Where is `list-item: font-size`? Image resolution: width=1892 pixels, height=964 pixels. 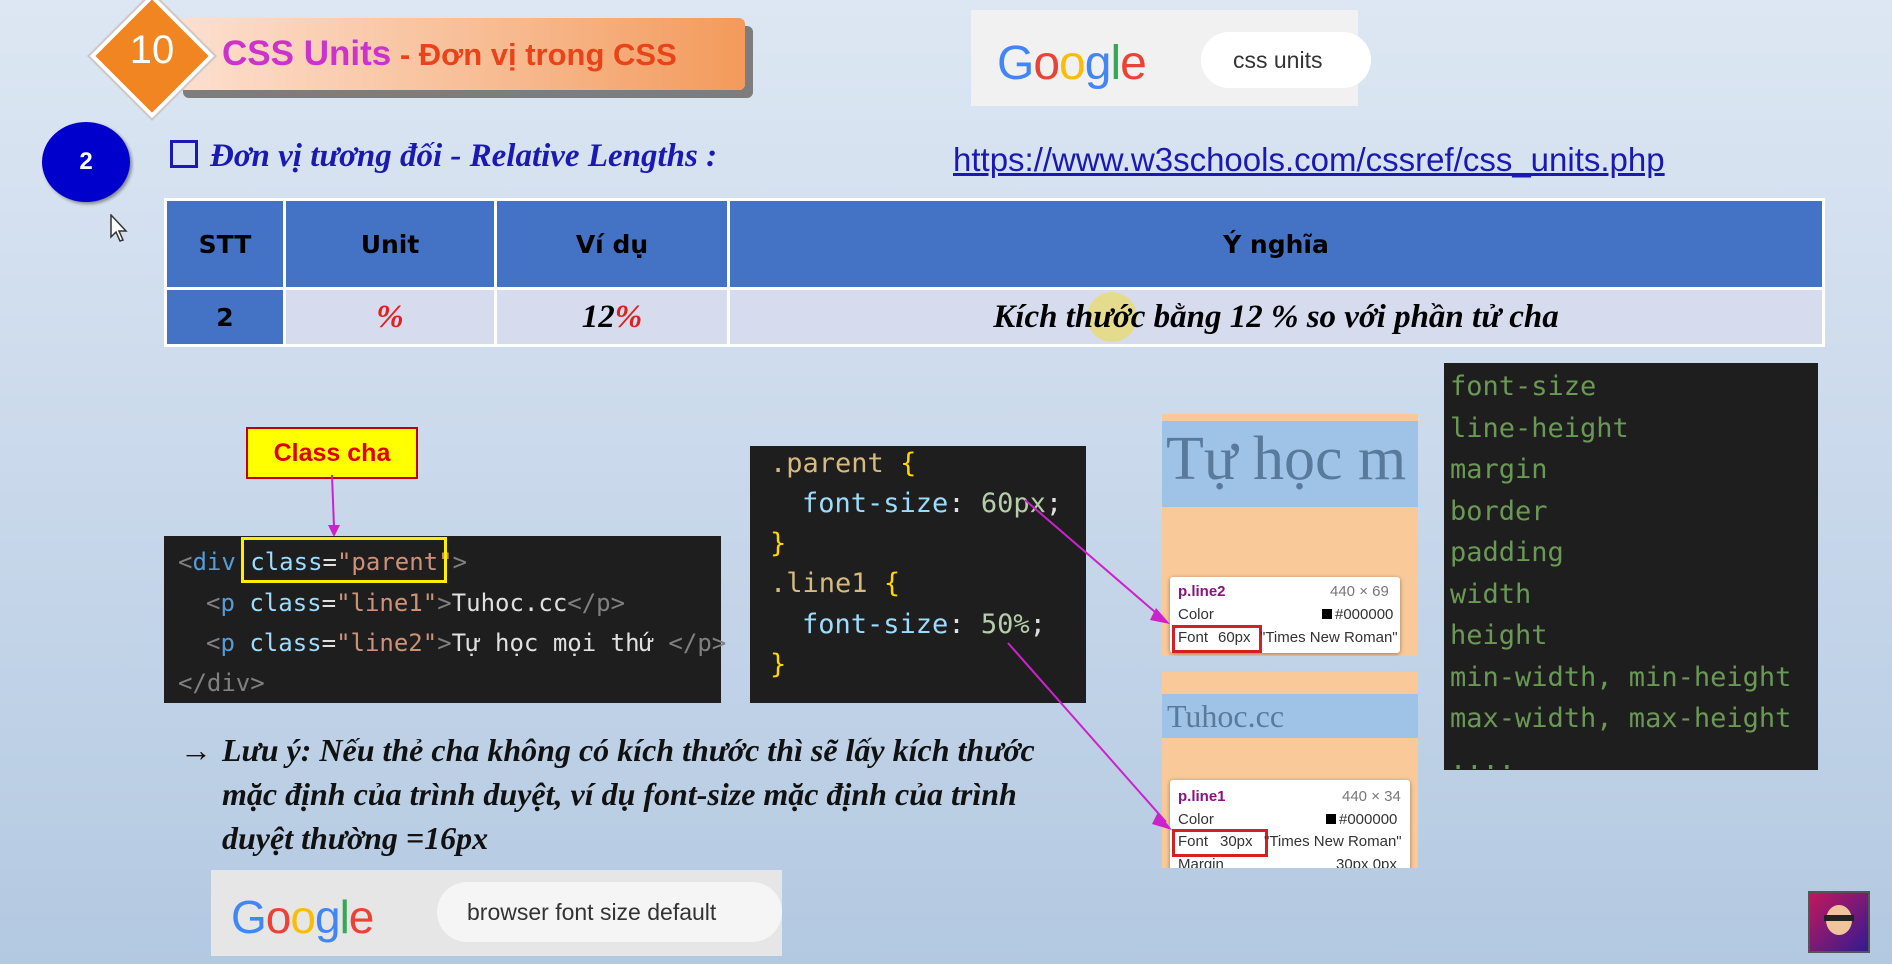 list-item: font-size is located at coordinates (1523, 386).